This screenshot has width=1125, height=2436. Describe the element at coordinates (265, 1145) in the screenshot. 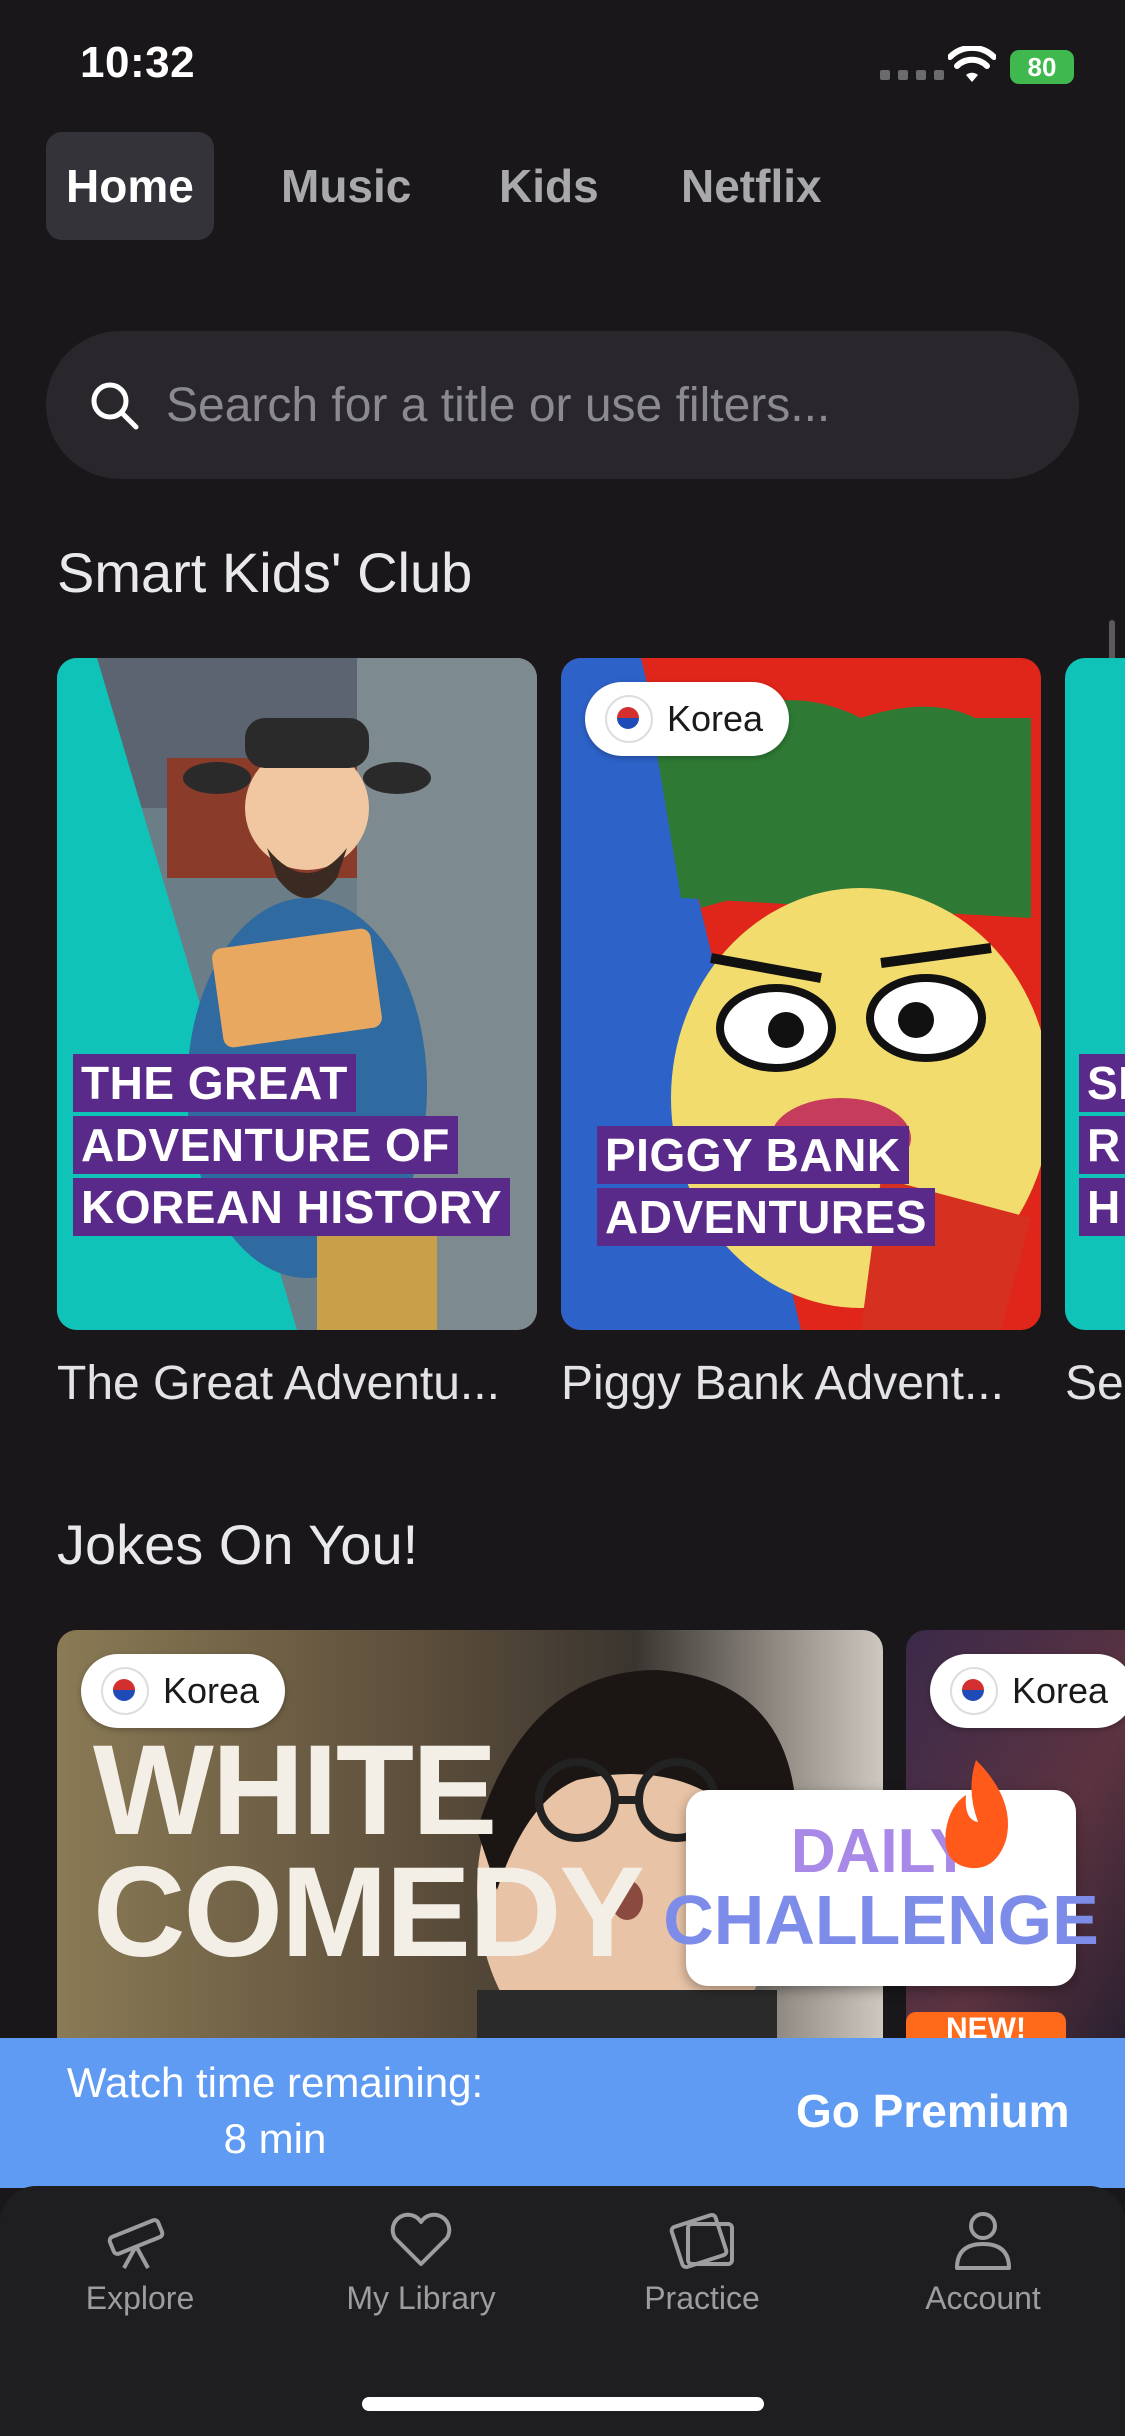

I see `art-line: ADVENTURE OF` at that location.